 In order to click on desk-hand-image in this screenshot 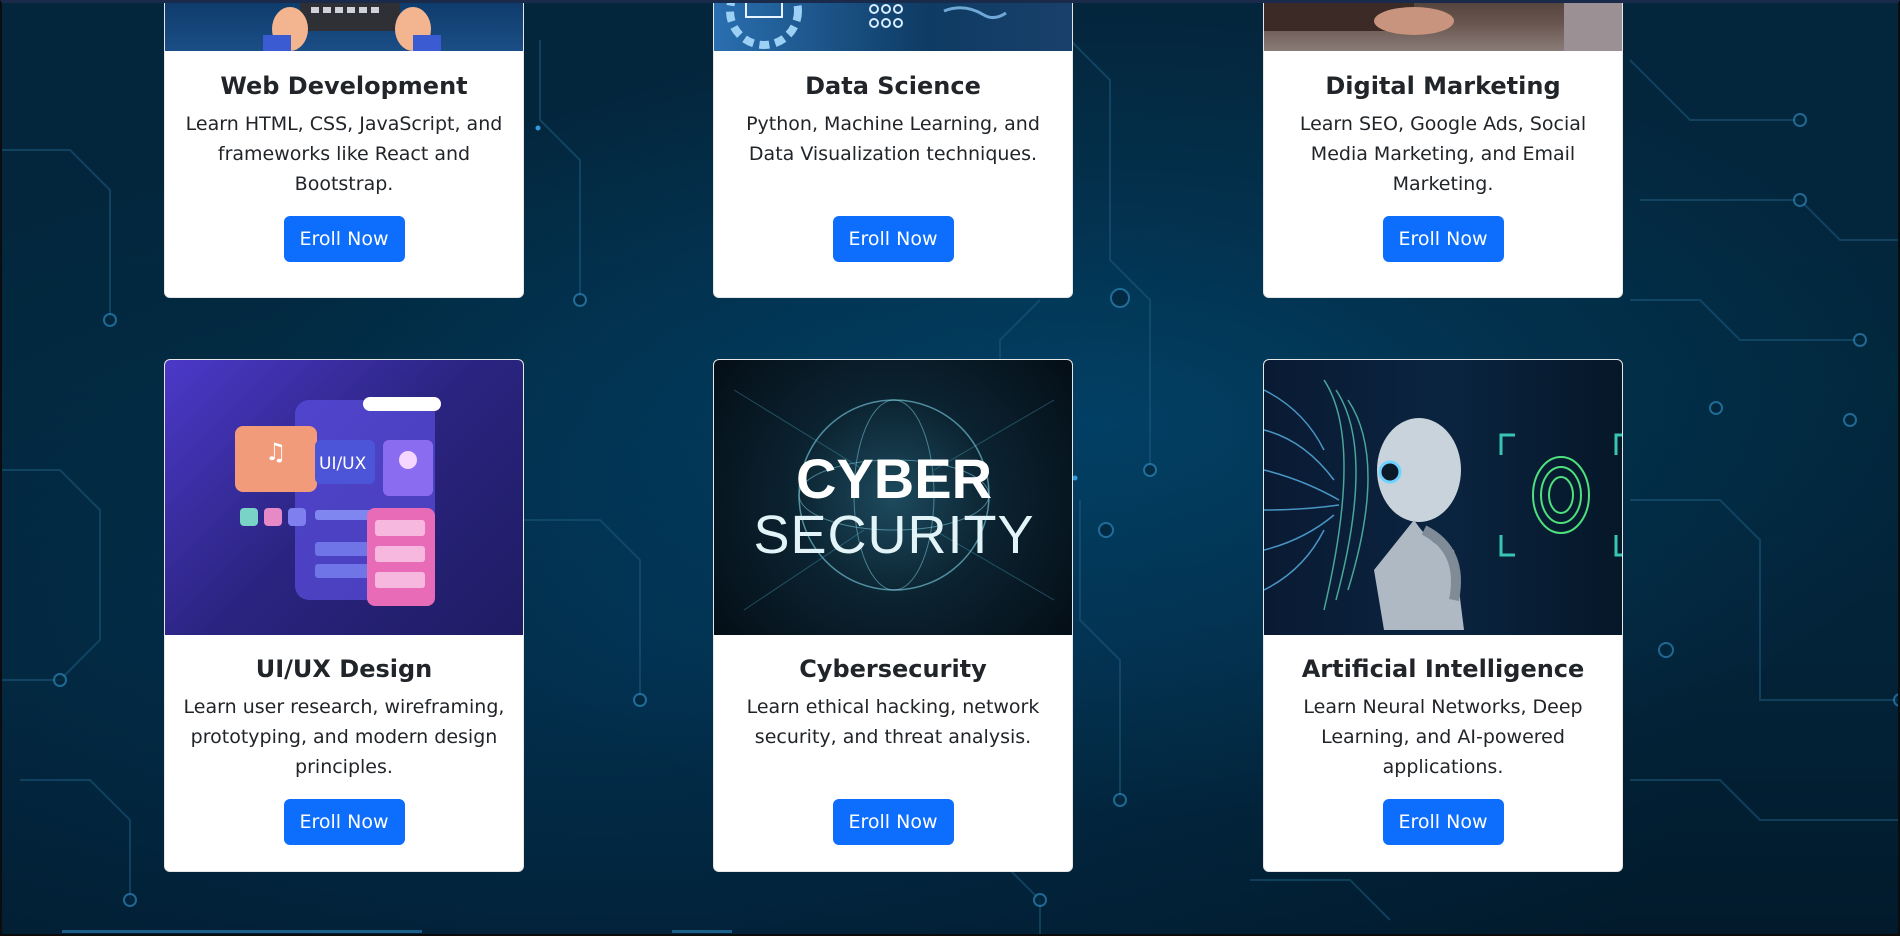, I will do `click(1443, 25)`.